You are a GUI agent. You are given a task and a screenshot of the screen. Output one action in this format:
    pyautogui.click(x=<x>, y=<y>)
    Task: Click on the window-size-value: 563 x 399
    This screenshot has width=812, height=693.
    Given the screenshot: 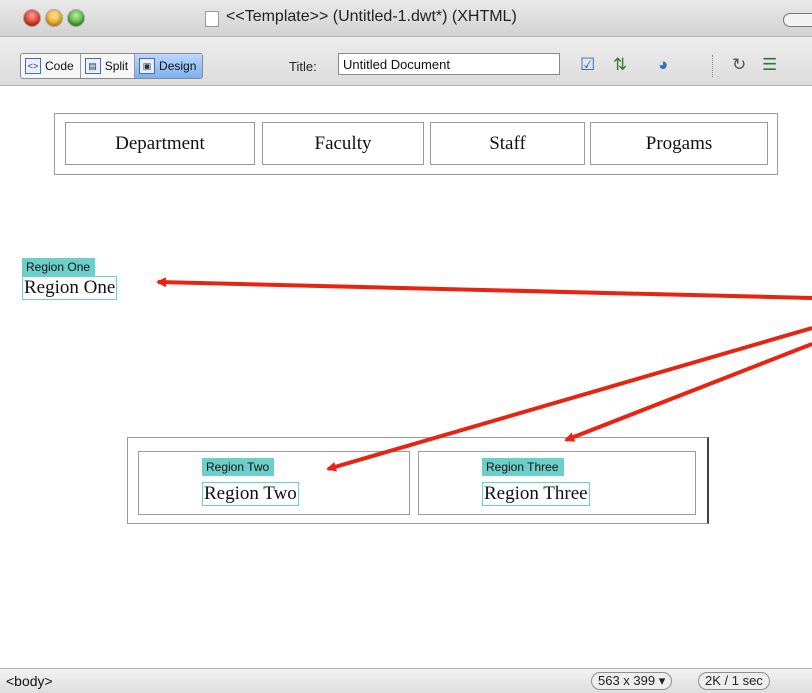 What is the action you would take?
    pyautogui.click(x=627, y=680)
    